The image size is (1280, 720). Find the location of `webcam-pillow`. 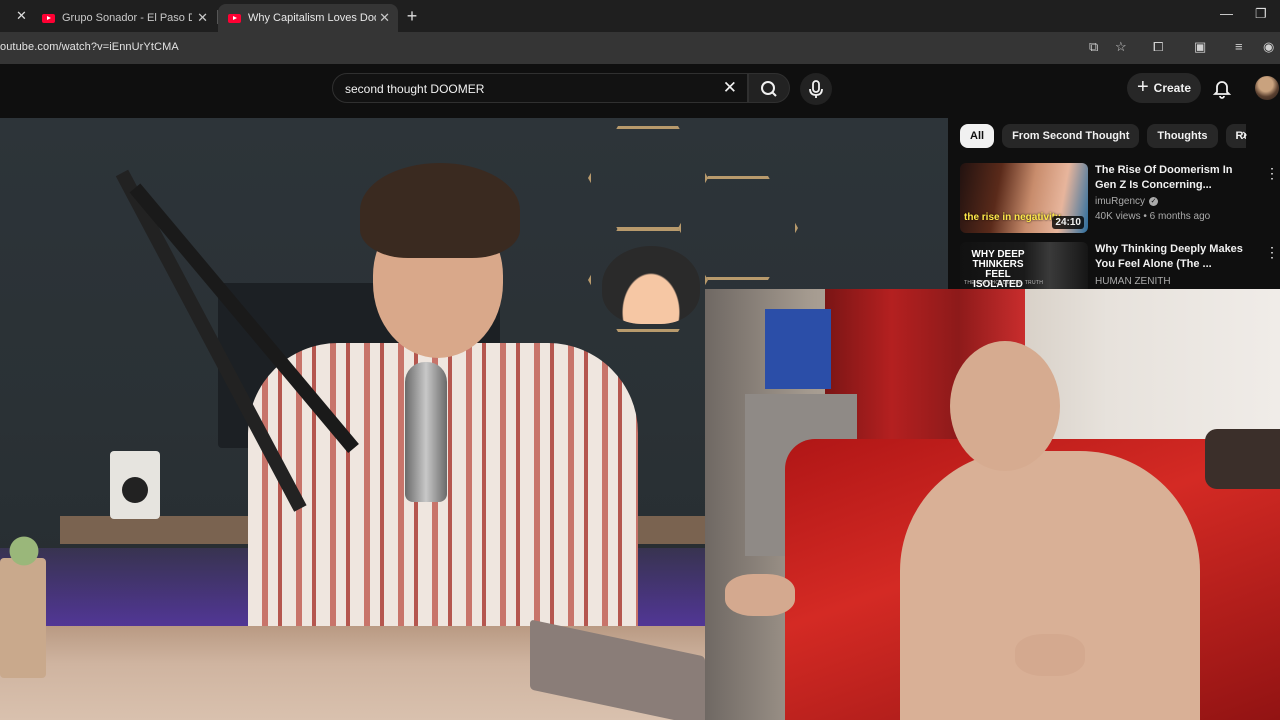

webcam-pillow is located at coordinates (1242, 459).